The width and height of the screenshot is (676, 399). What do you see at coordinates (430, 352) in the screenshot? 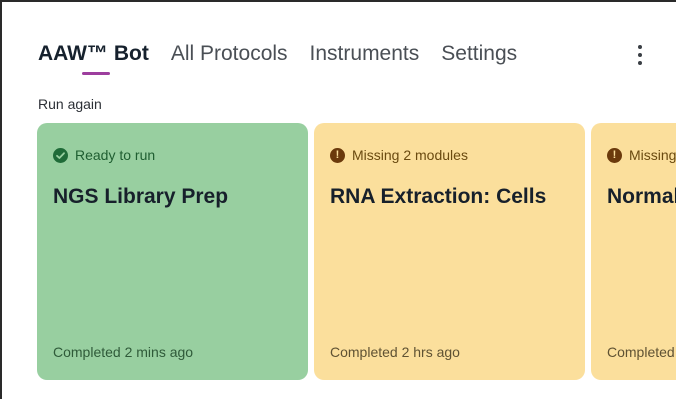
I see `footer-time: 2 hrs ago` at bounding box center [430, 352].